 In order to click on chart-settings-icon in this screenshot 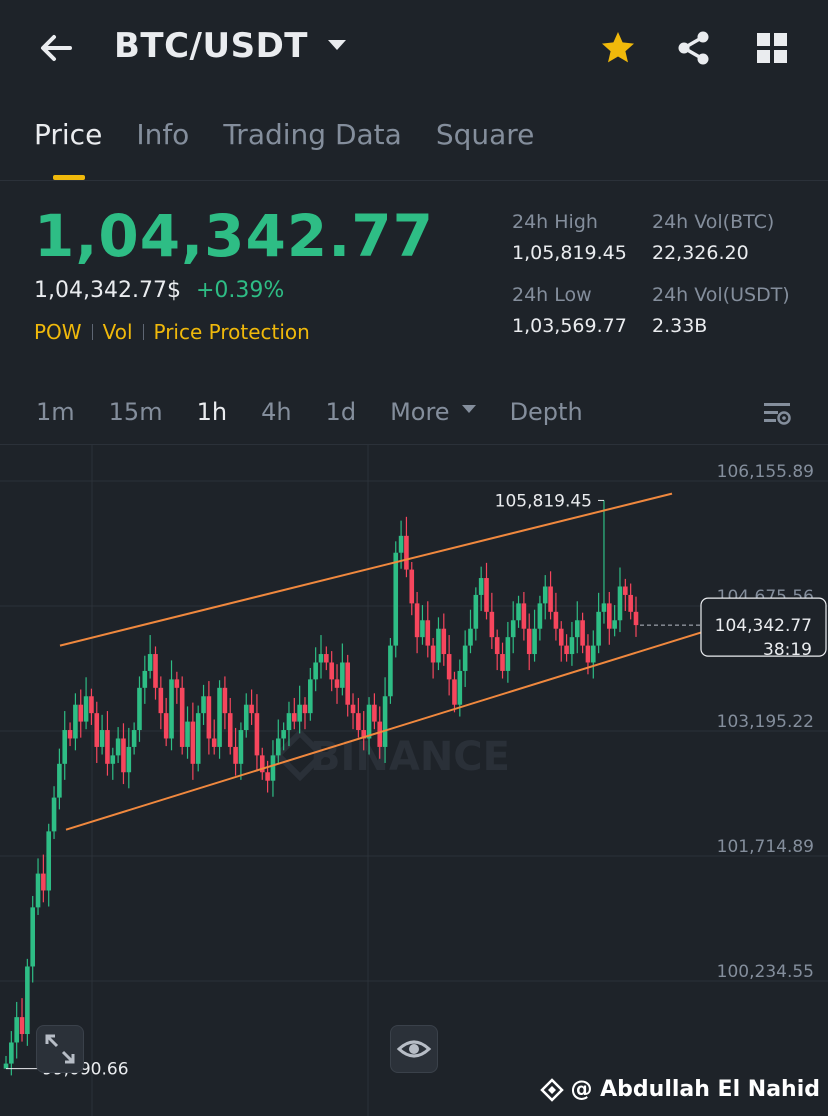, I will do `click(777, 414)`.